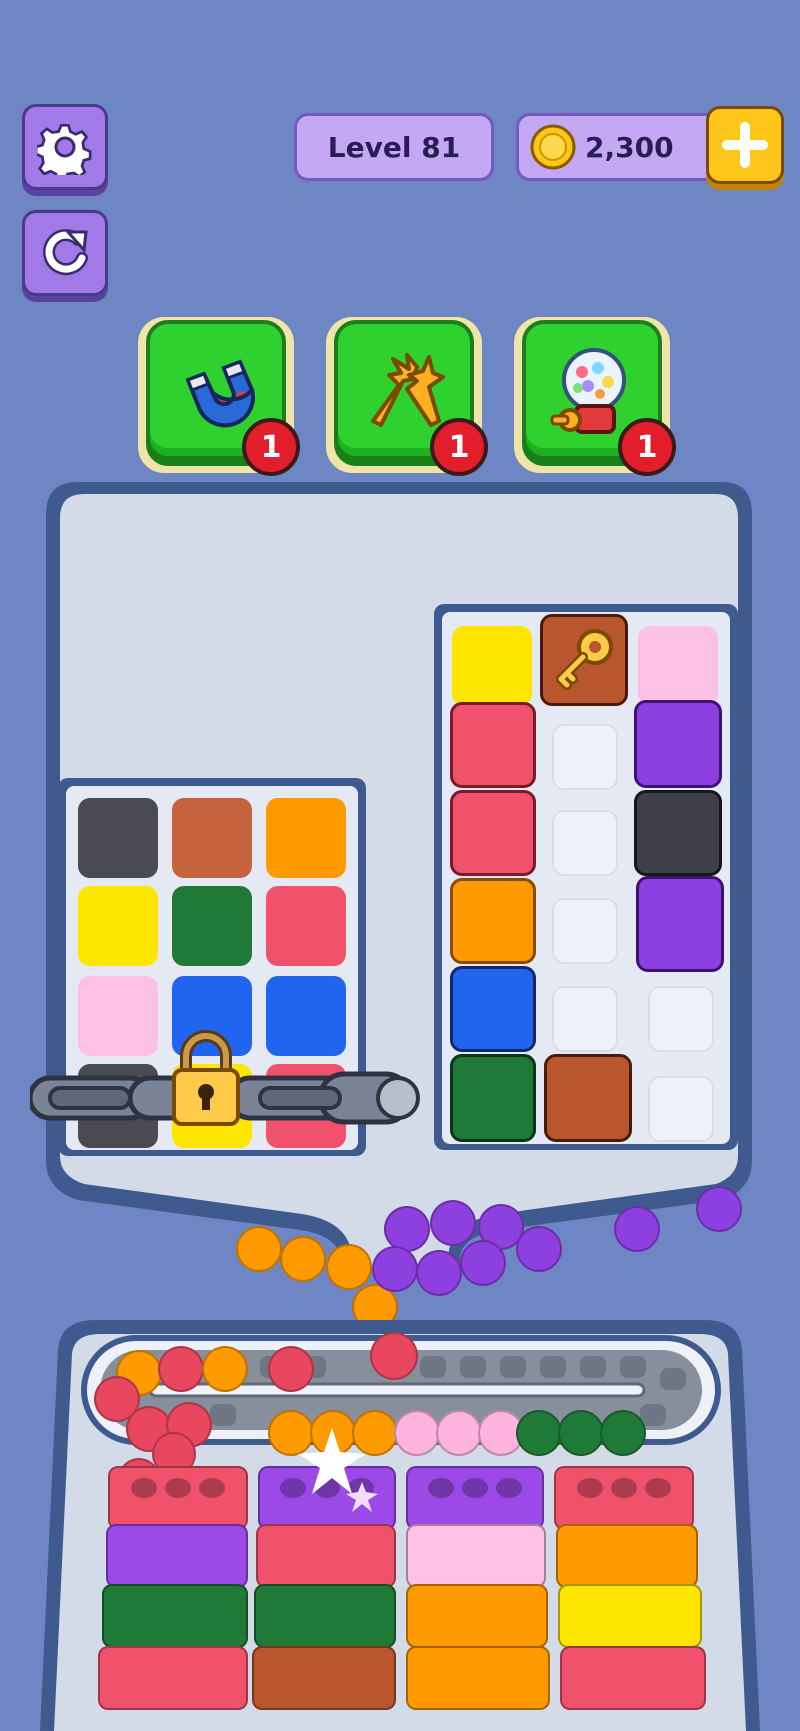  Describe the element at coordinates (553, 147) in the screenshot. I see `coin-icon` at that location.